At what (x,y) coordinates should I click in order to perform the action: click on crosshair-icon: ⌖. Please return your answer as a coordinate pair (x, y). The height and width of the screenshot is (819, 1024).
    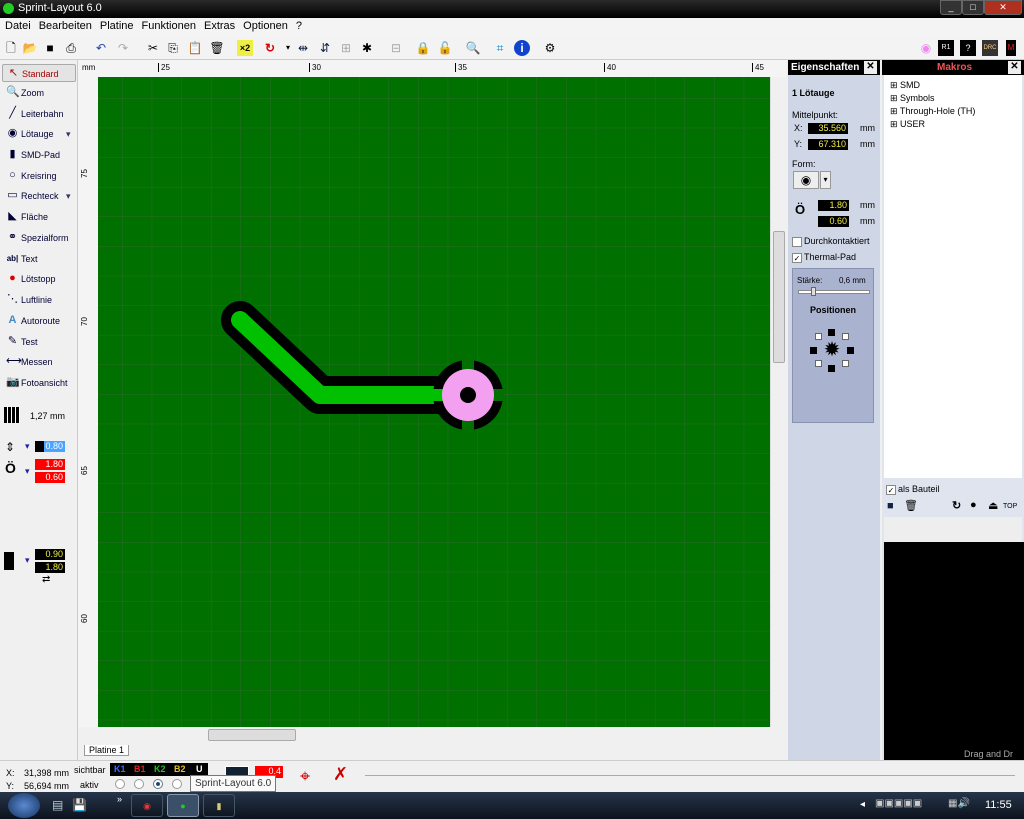
    Looking at the image, I should click on (305, 776).